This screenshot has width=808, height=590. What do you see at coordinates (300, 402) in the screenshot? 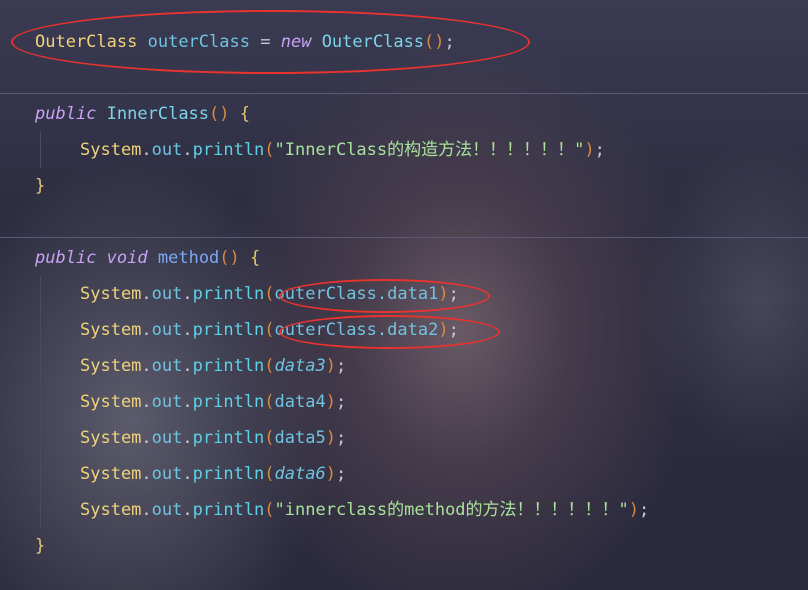
I see `argument-token: data4` at bounding box center [300, 402].